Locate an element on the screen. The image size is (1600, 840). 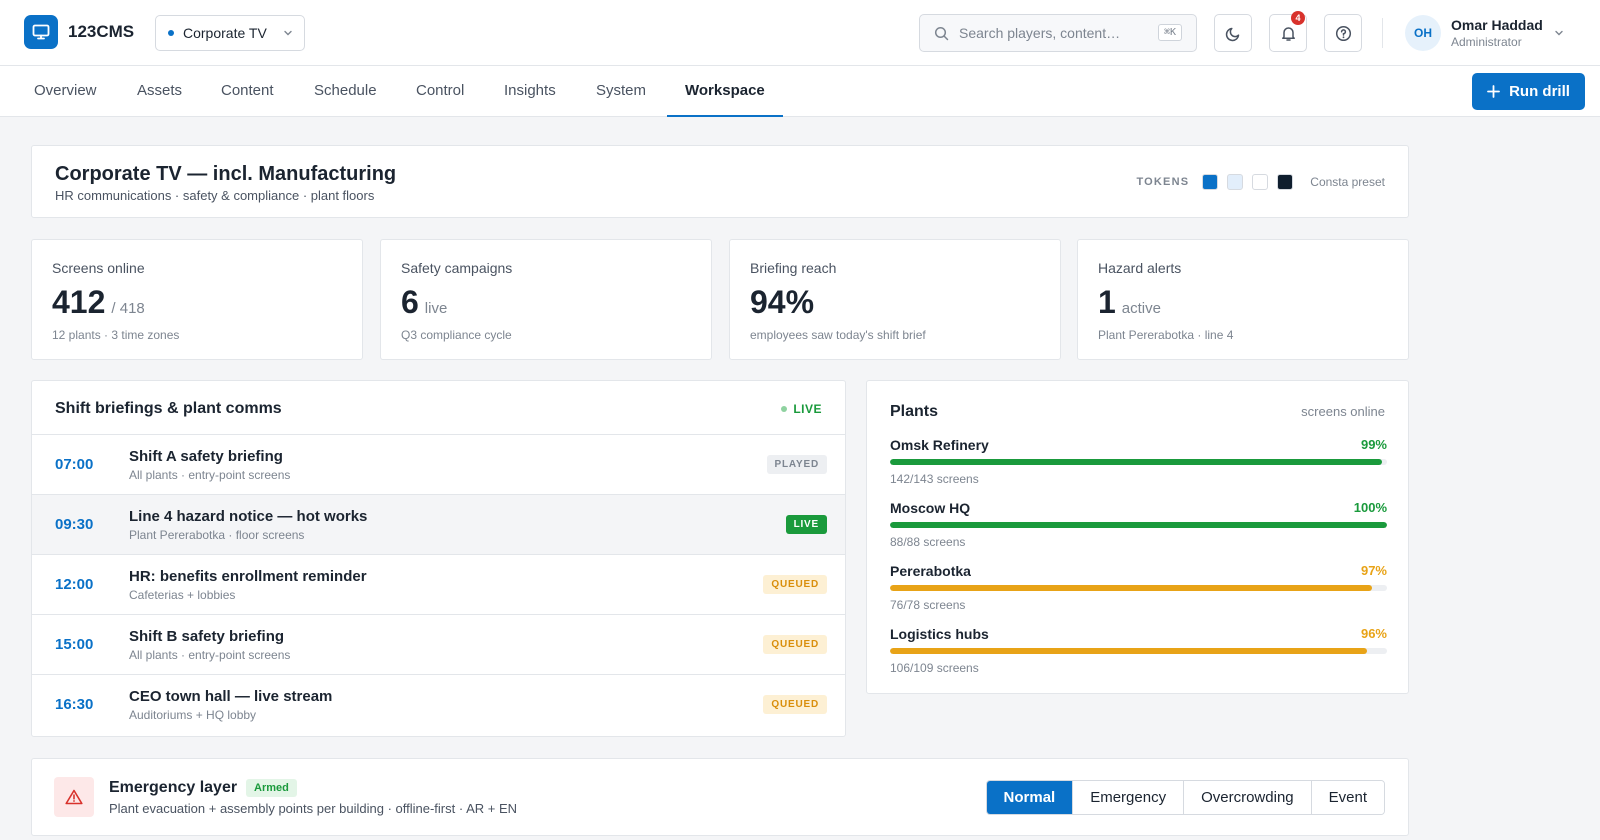
plant-percent: 97% is located at coordinates (1373, 570).